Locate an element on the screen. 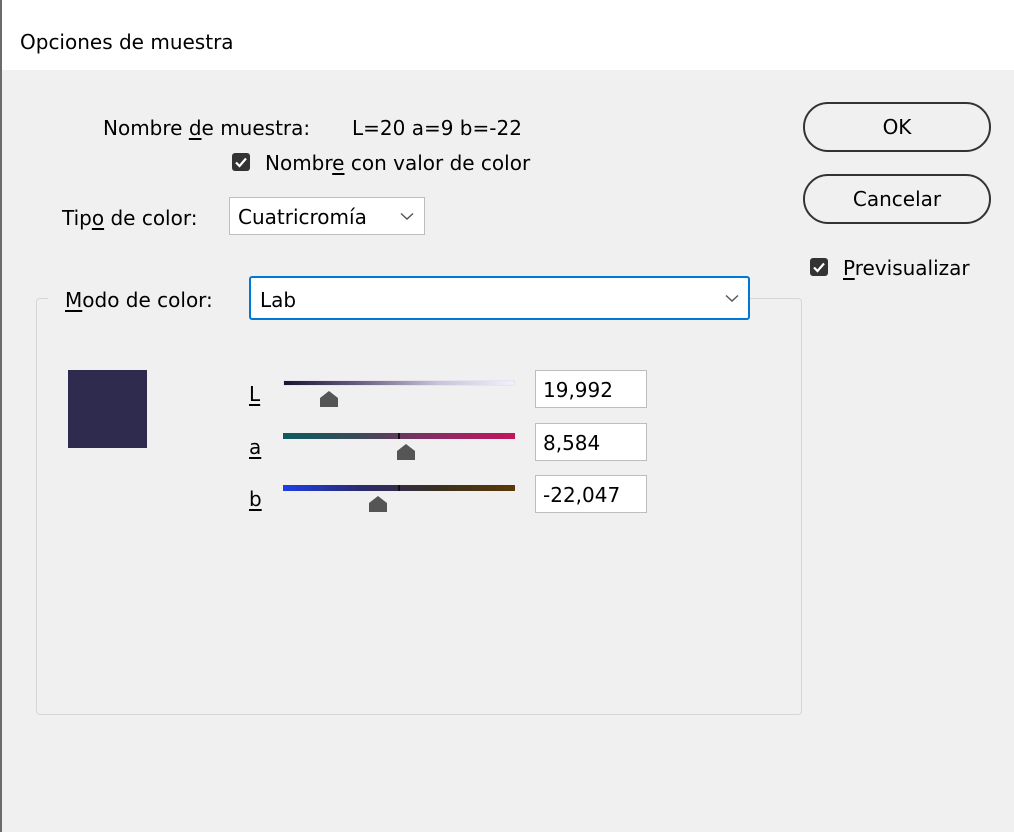  preview-label: Previsualizar is located at coordinates (906, 268).